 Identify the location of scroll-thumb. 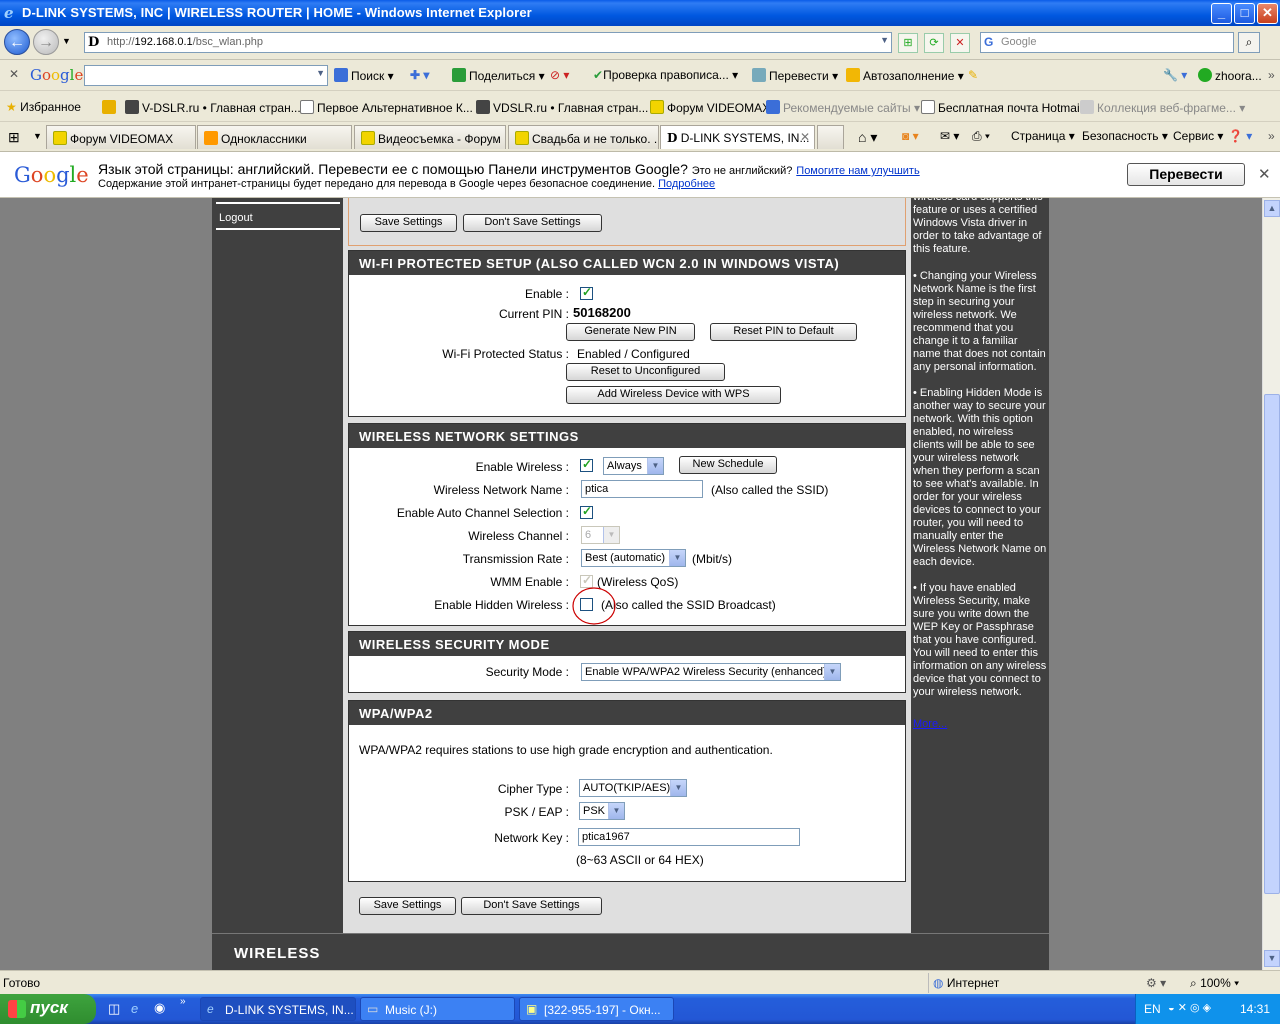
(1272, 644).